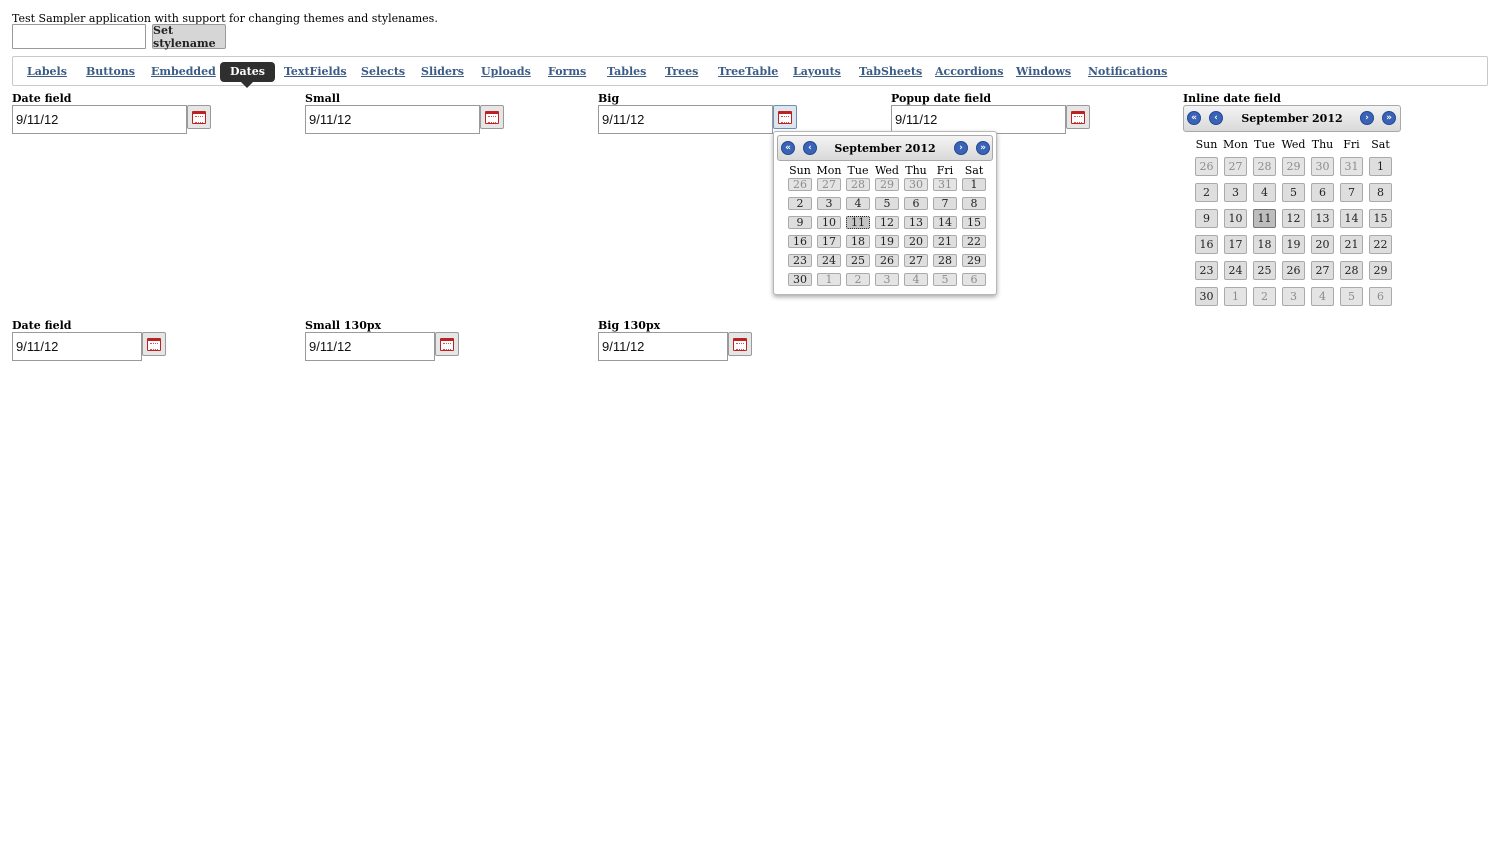 This screenshot has height=850, width=1500. What do you see at coordinates (79, 36) in the screenshot?
I see `stylename-input` at bounding box center [79, 36].